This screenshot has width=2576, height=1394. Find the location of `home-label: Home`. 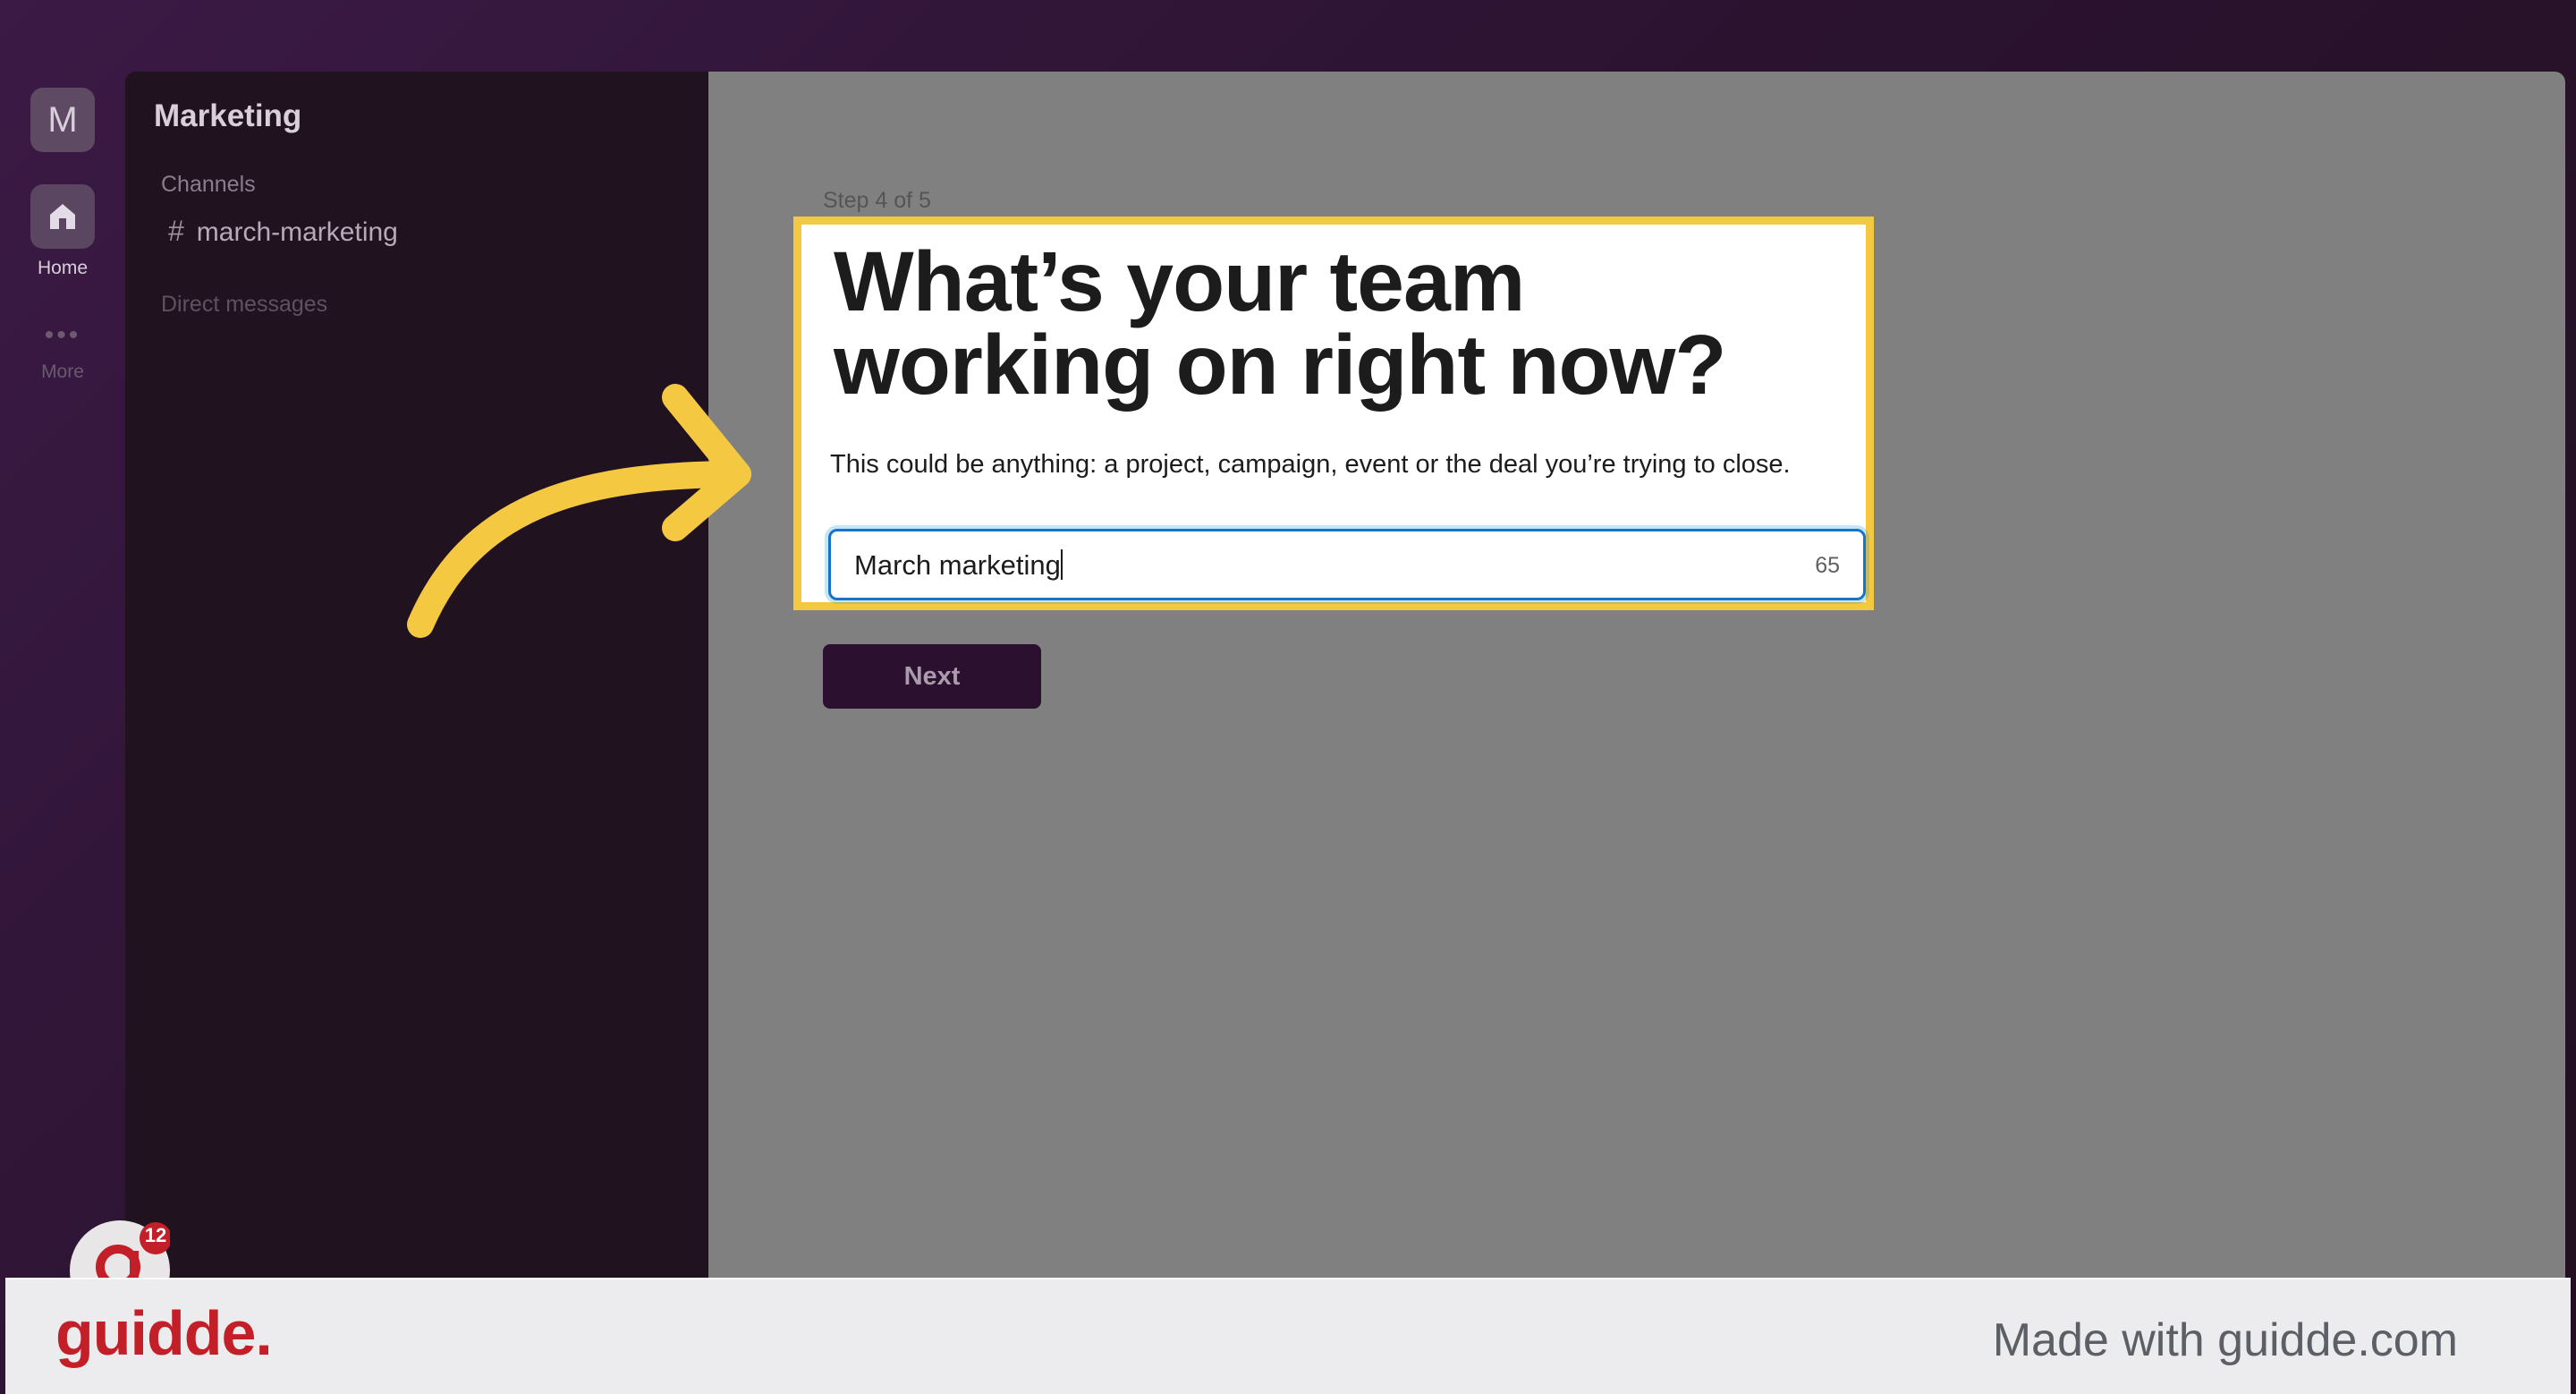

home-label: Home is located at coordinates (63, 268).